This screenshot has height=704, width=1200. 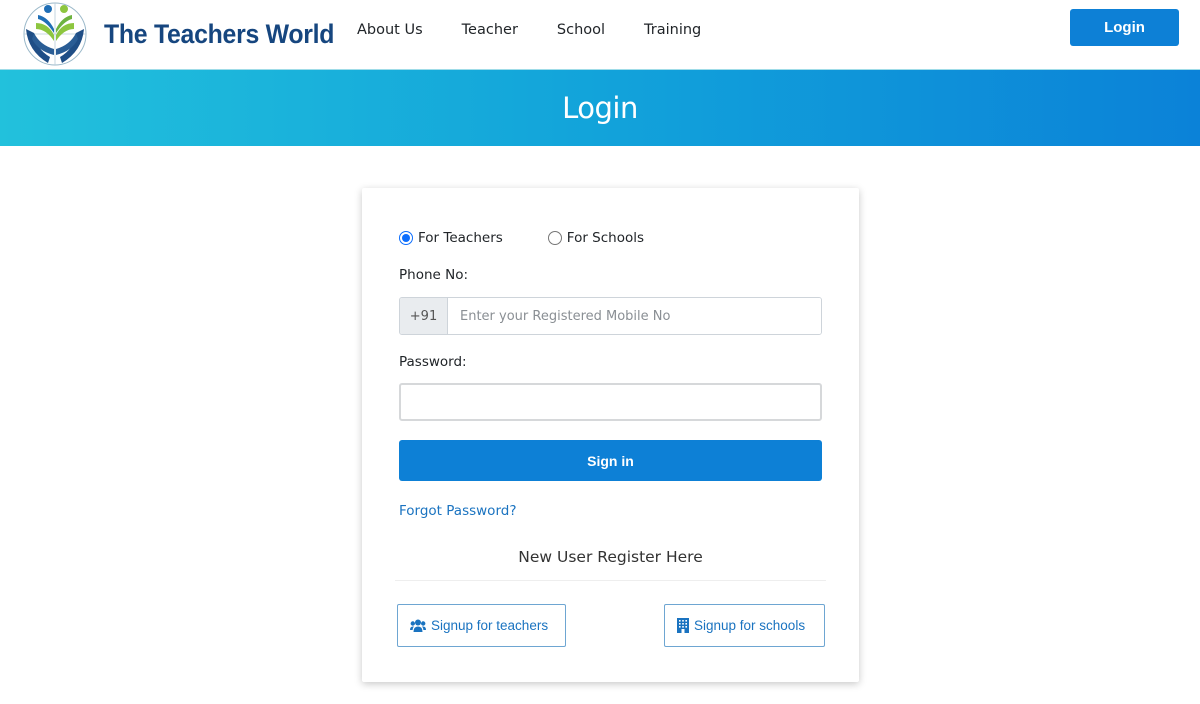 I want to click on radio-for-teachers: For Teachers, so click(x=451, y=238).